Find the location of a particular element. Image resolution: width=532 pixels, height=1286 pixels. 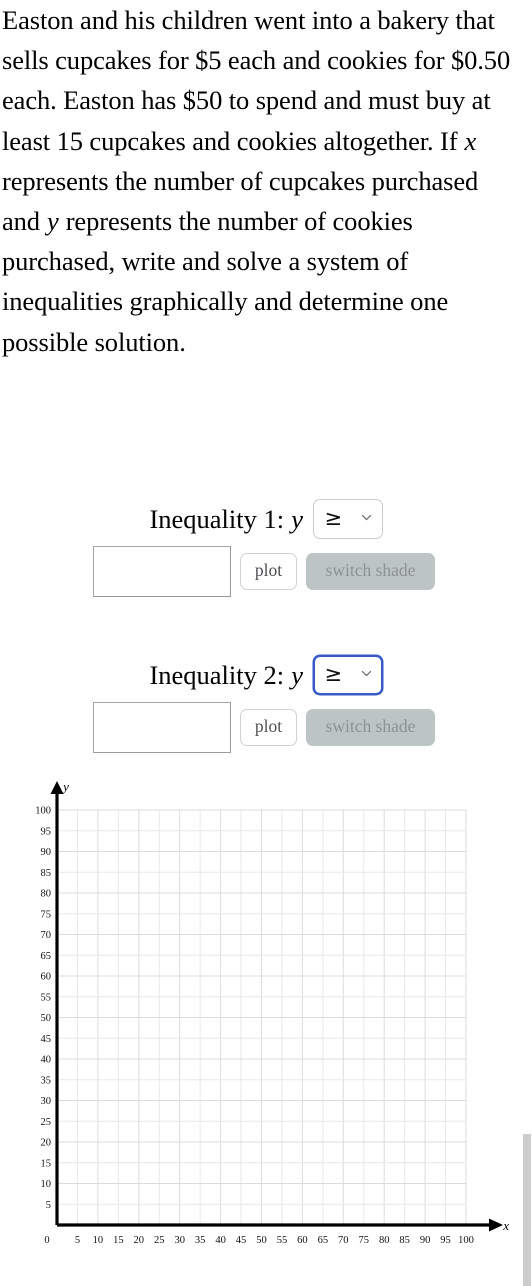

inequality-1-operator-value: ≥ is located at coordinates (333, 517).